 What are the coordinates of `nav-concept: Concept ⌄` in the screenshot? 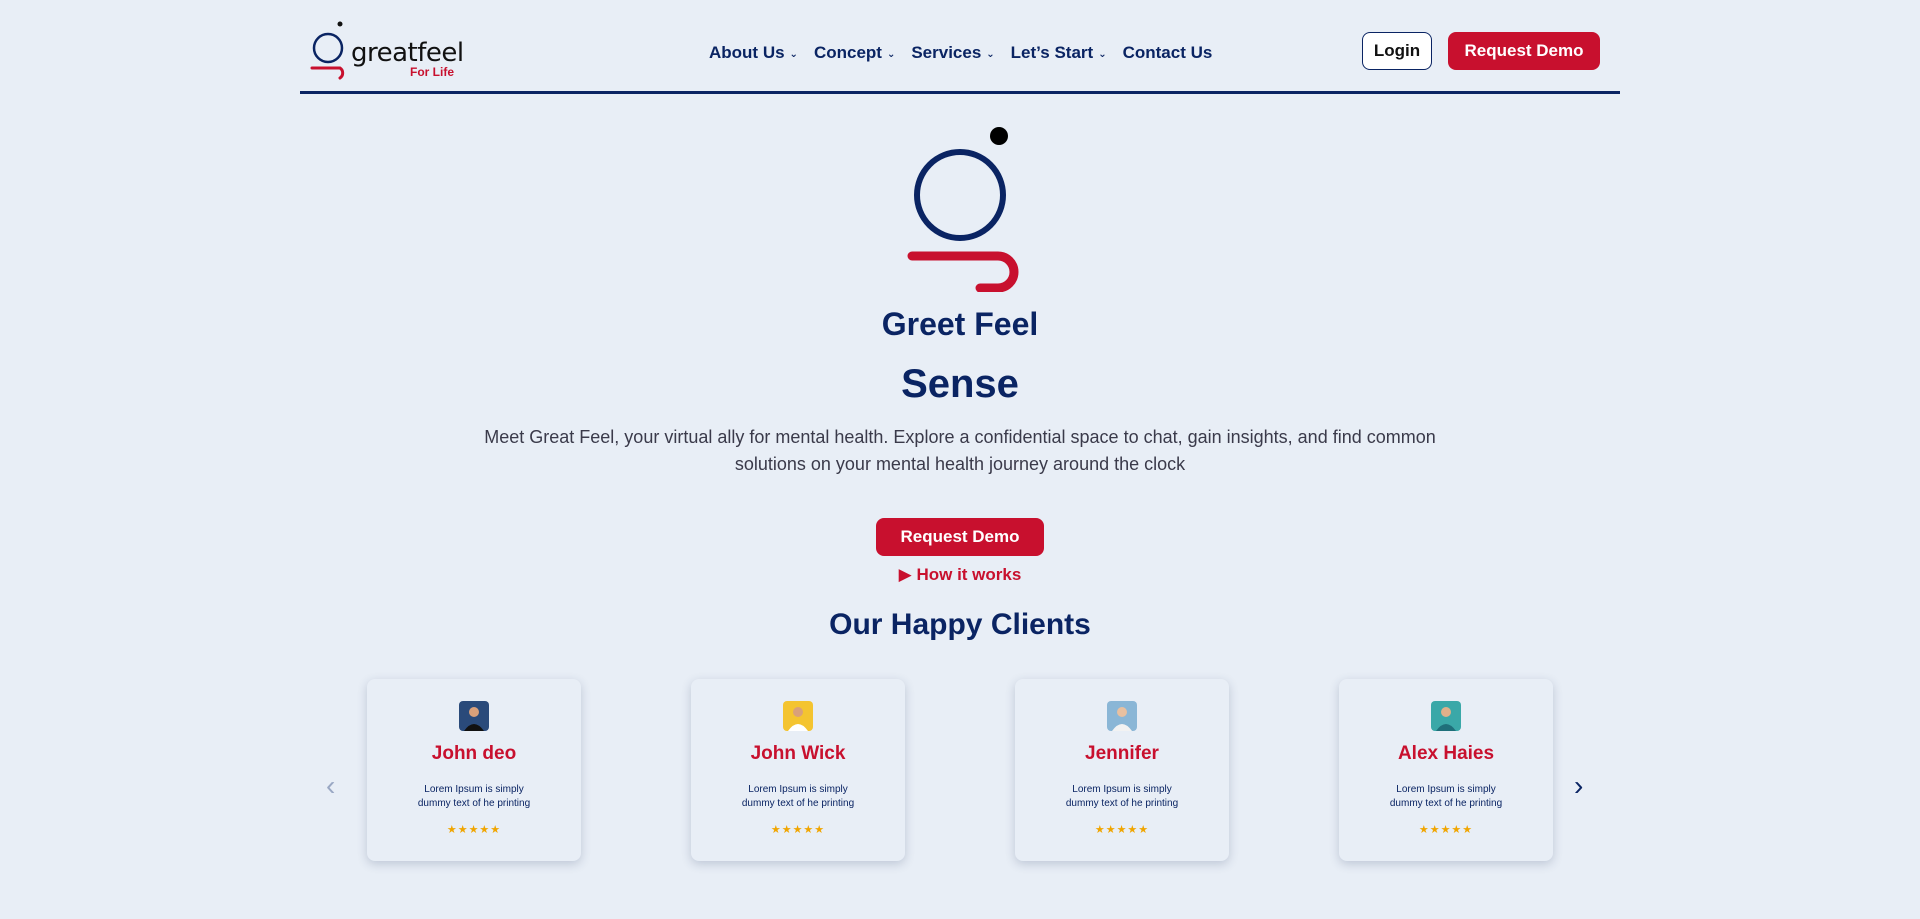 It's located at (854, 53).